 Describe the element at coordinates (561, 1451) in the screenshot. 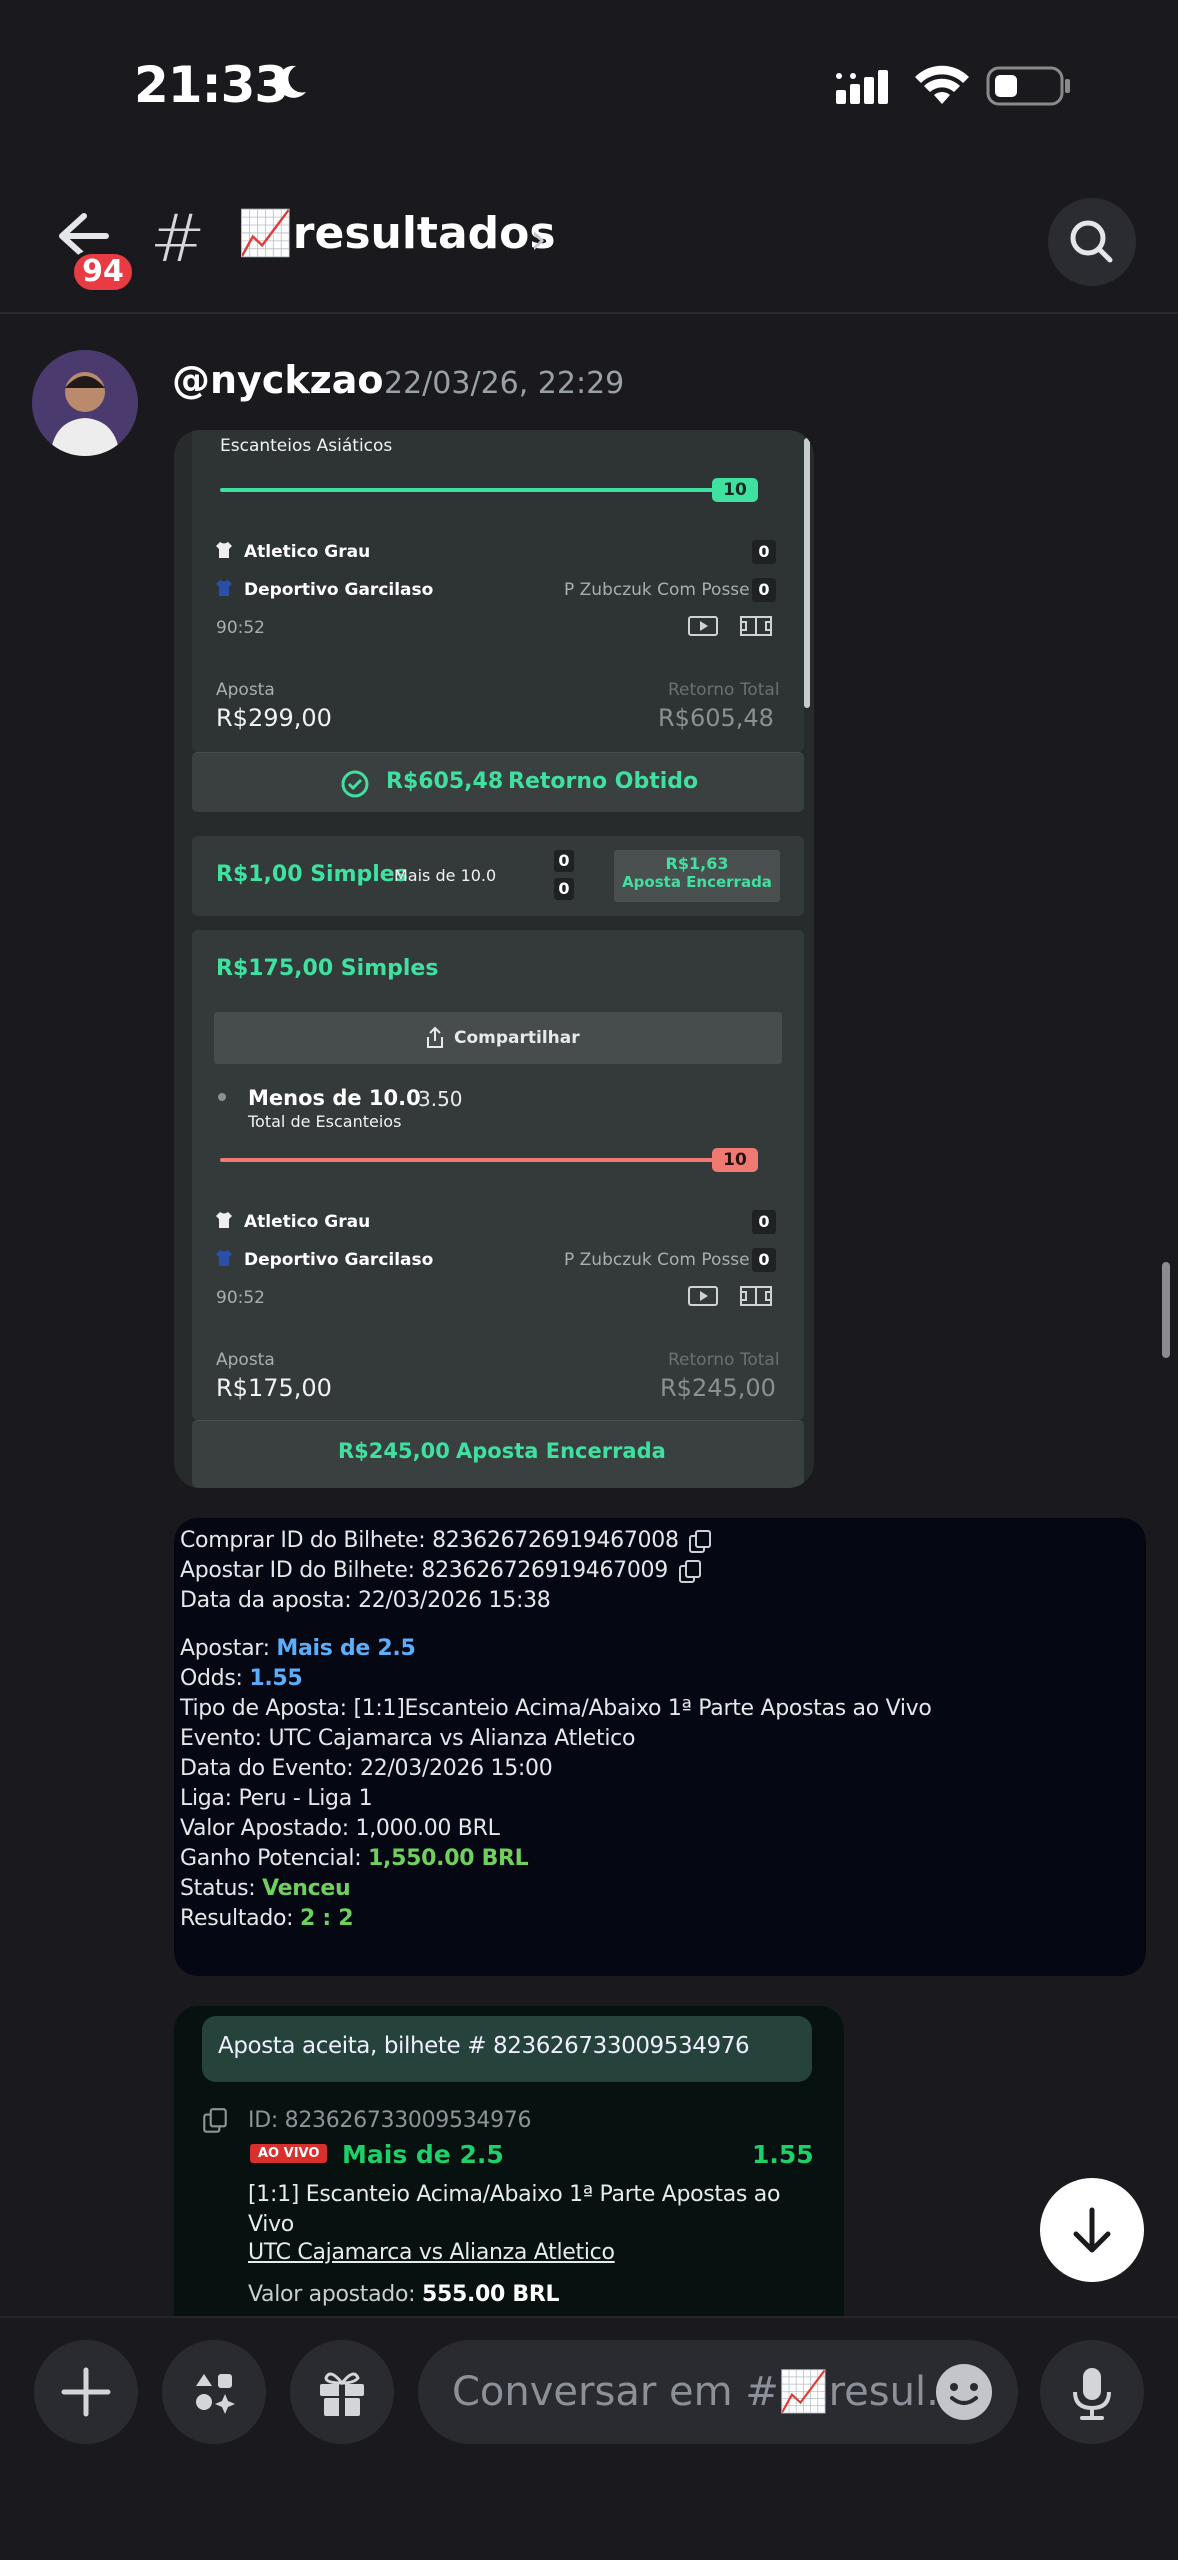

I see `bet2-footer-label: Aposta Encerrada` at that location.